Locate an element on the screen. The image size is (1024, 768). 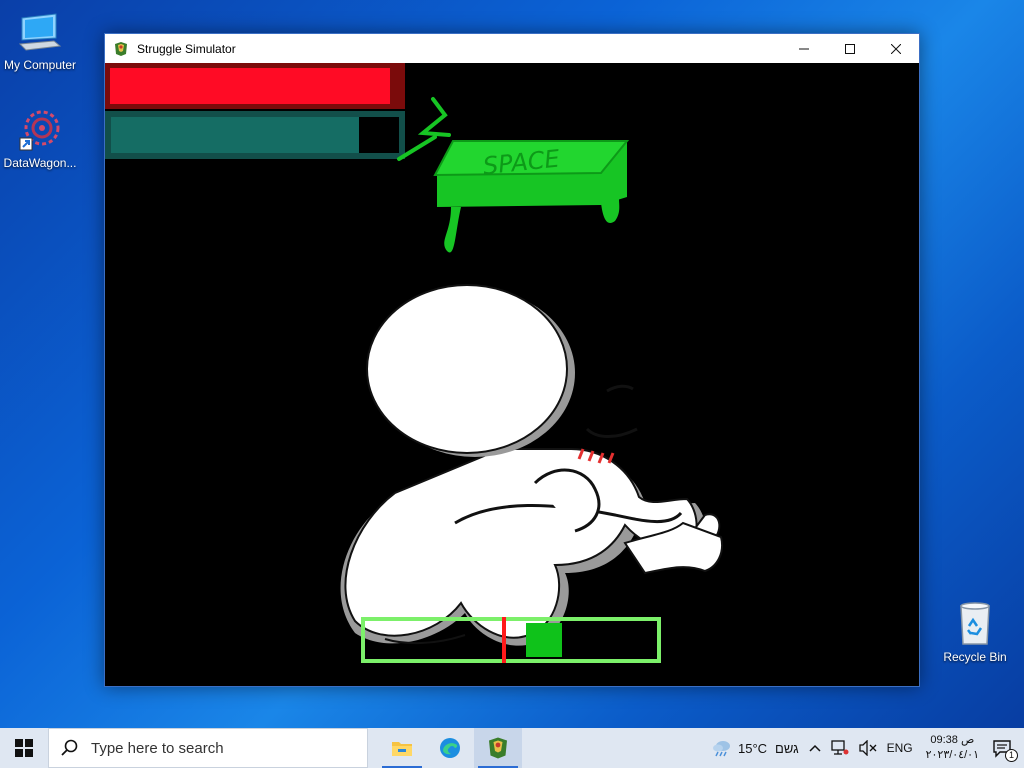
show-hidden-icons-button is located at coordinates (815, 748).